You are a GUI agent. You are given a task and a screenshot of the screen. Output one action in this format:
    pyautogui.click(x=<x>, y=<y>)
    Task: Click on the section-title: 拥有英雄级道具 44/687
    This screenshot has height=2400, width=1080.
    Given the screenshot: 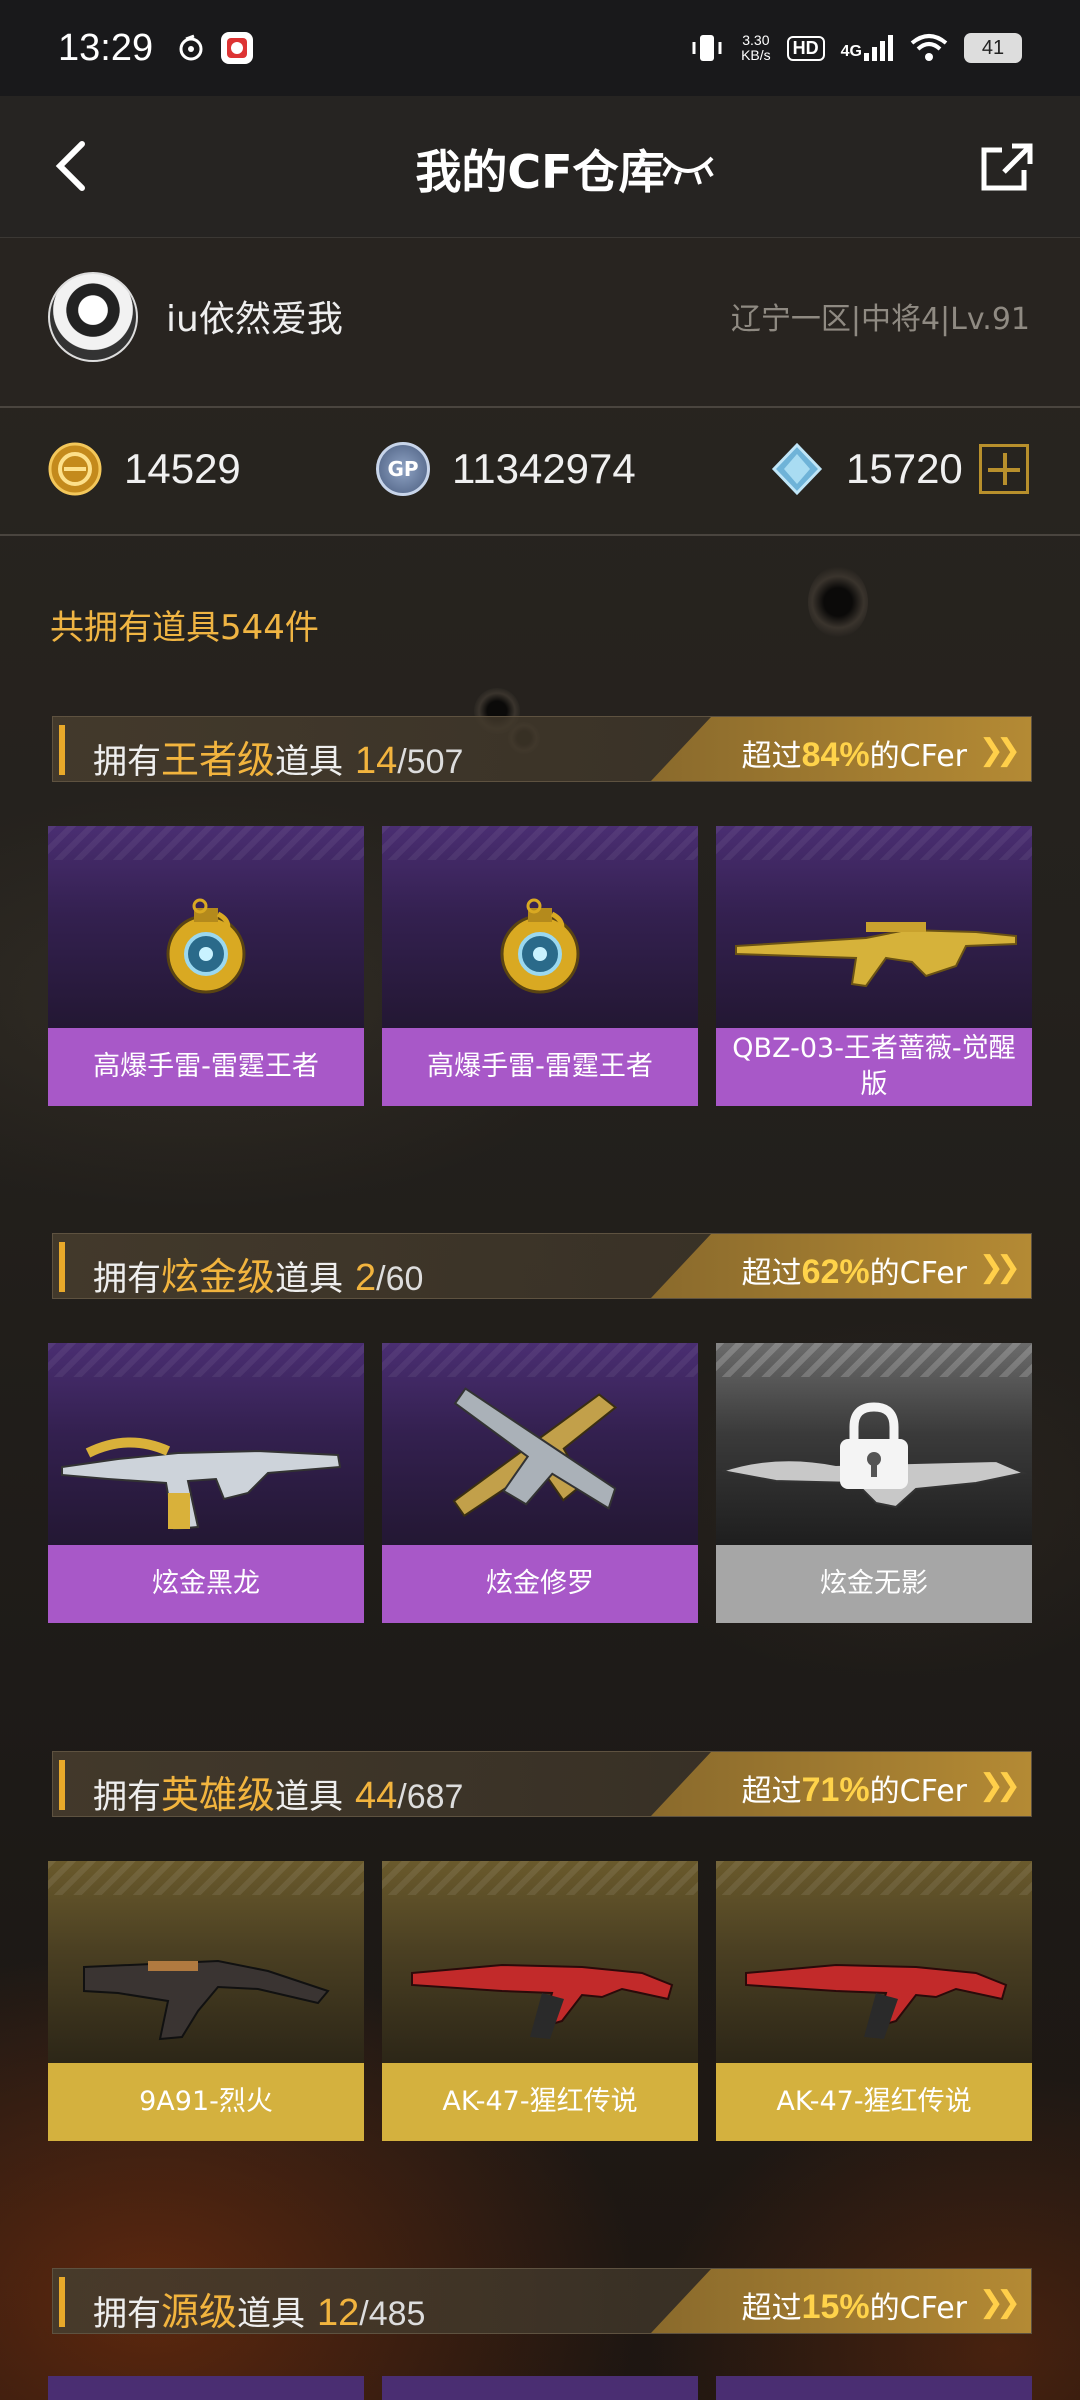 What is the action you would take?
    pyautogui.click(x=278, y=1791)
    